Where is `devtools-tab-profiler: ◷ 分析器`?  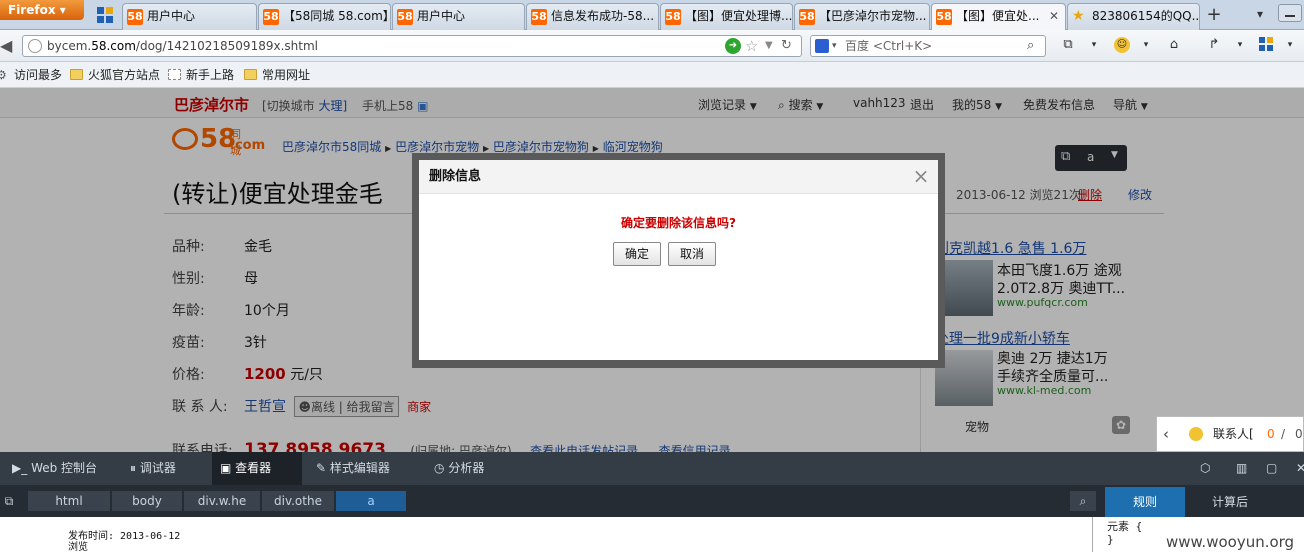
devtools-tab-profiler: ◷ 分析器 is located at coordinates (459, 468).